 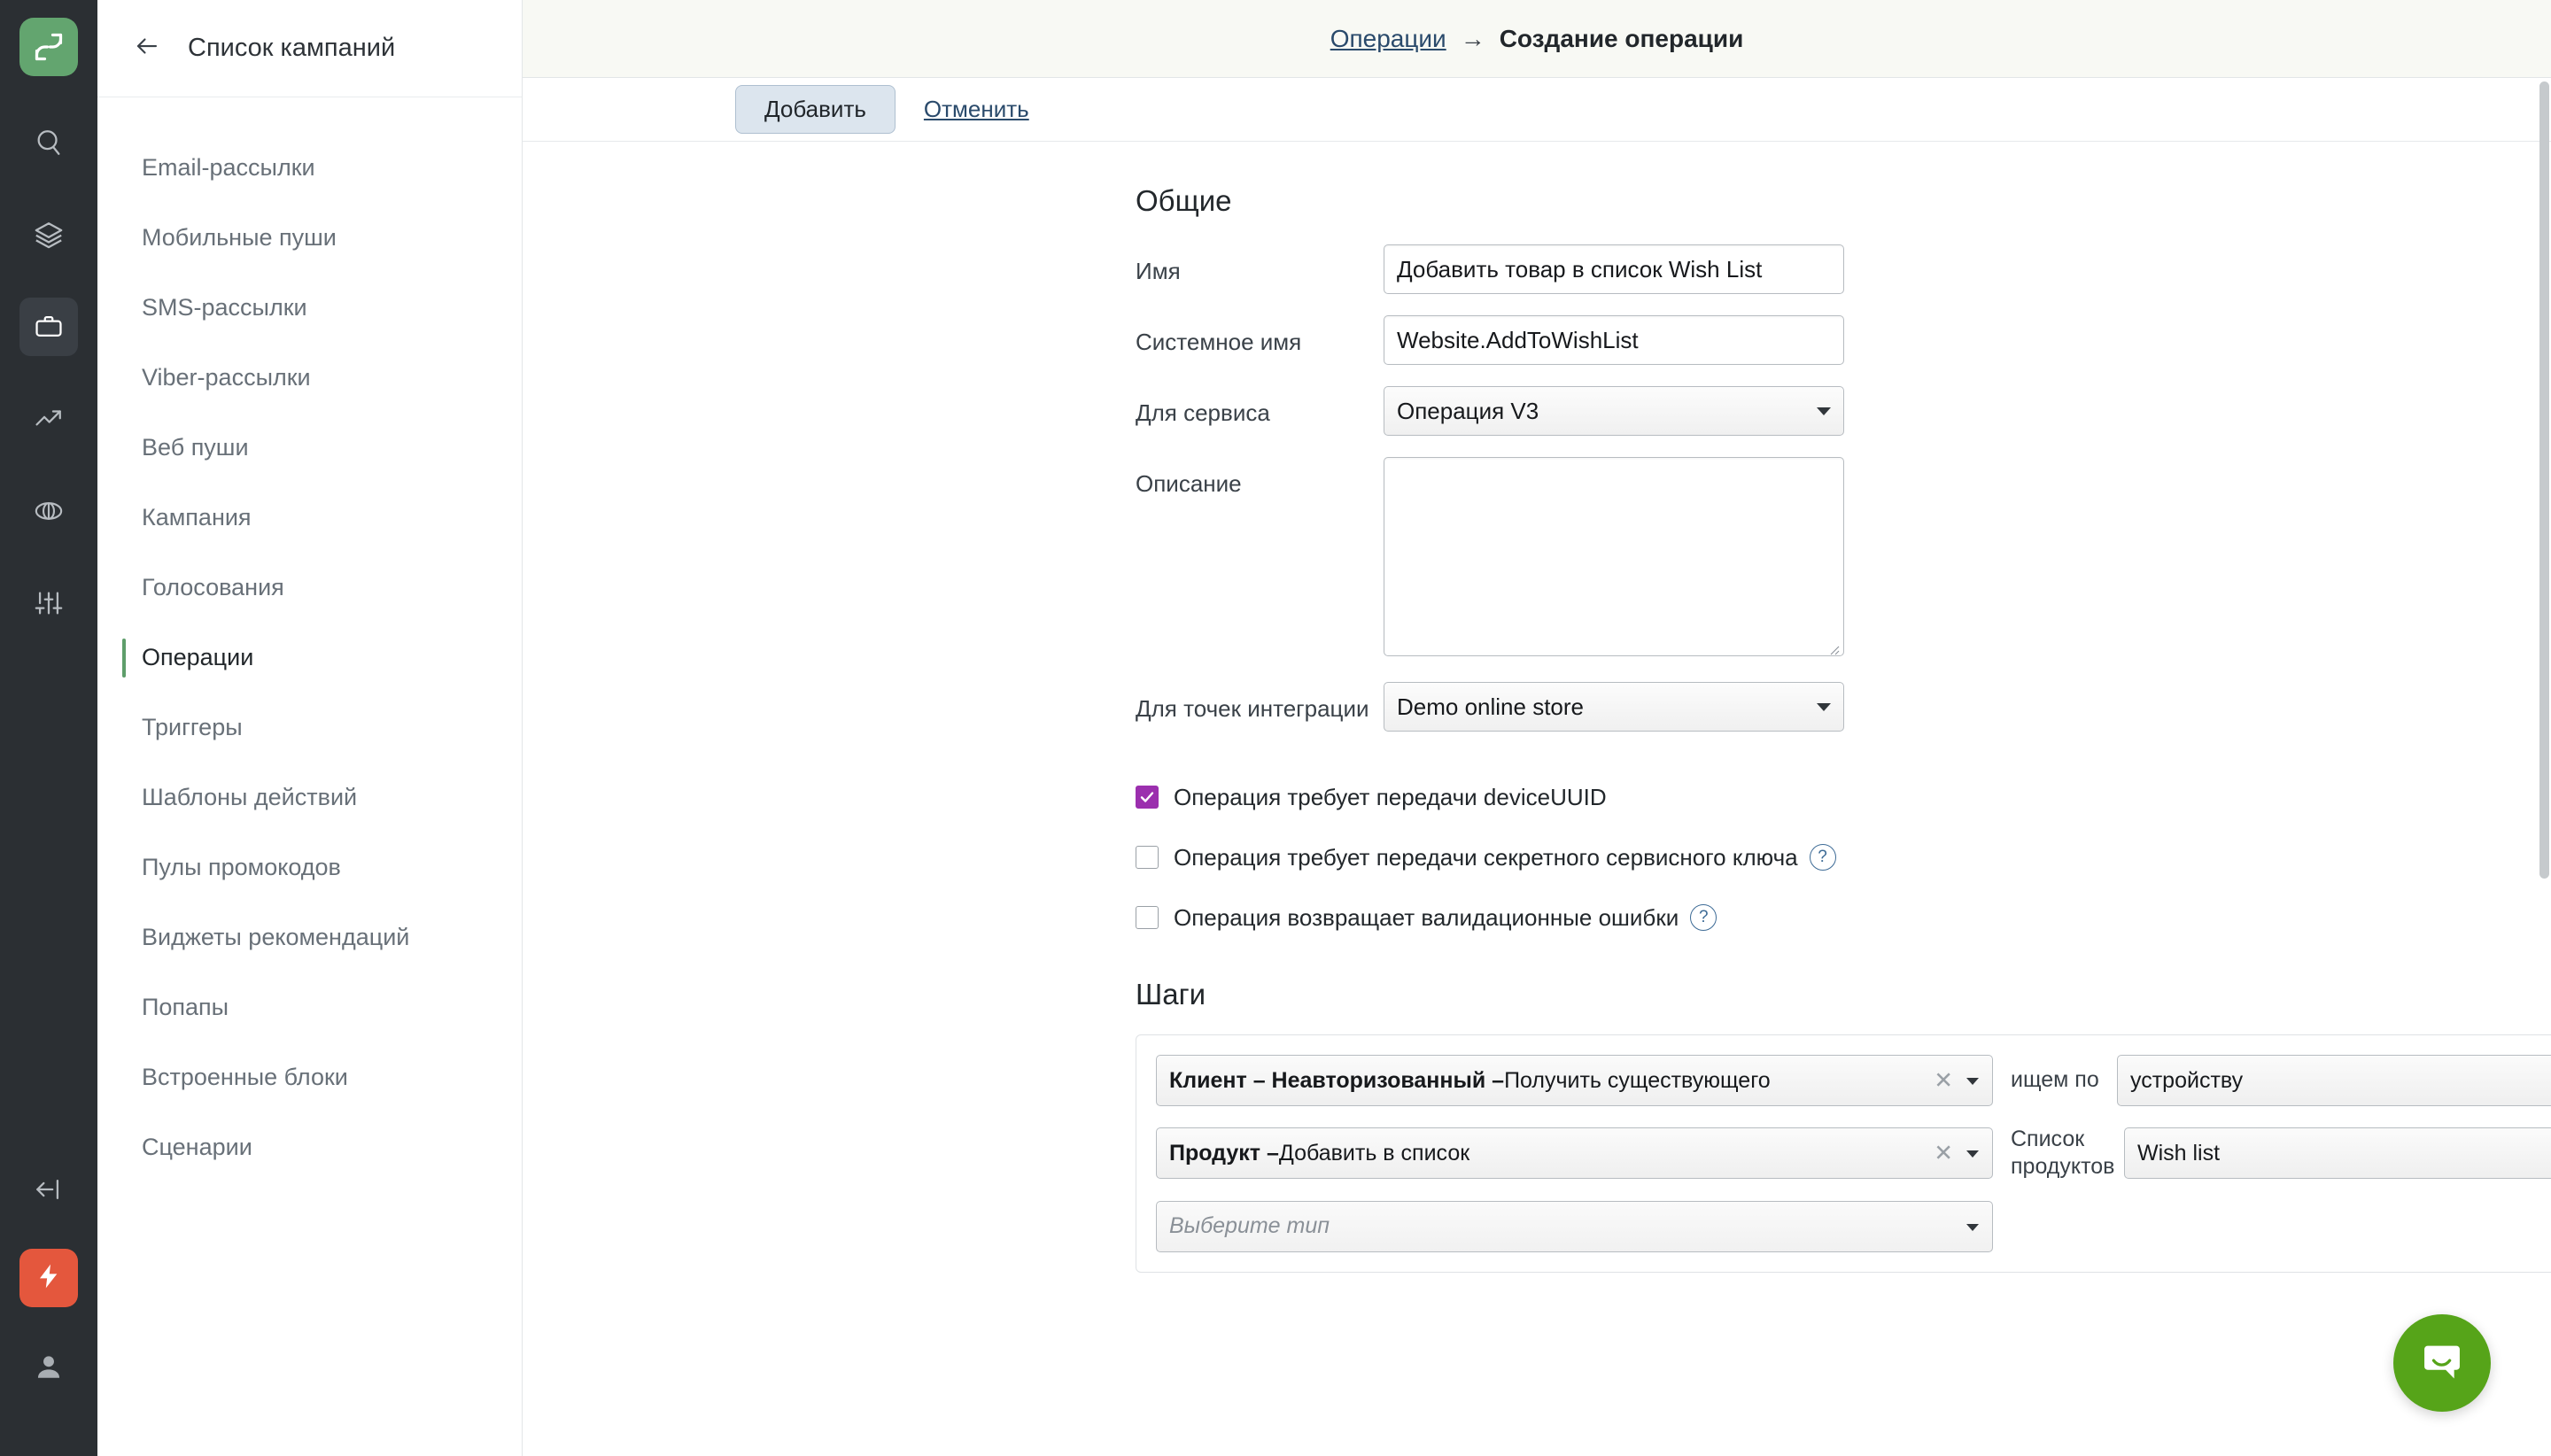 What do you see at coordinates (250, 797) in the screenshot?
I see `sidebar-item-label: Шаблоны действий` at bounding box center [250, 797].